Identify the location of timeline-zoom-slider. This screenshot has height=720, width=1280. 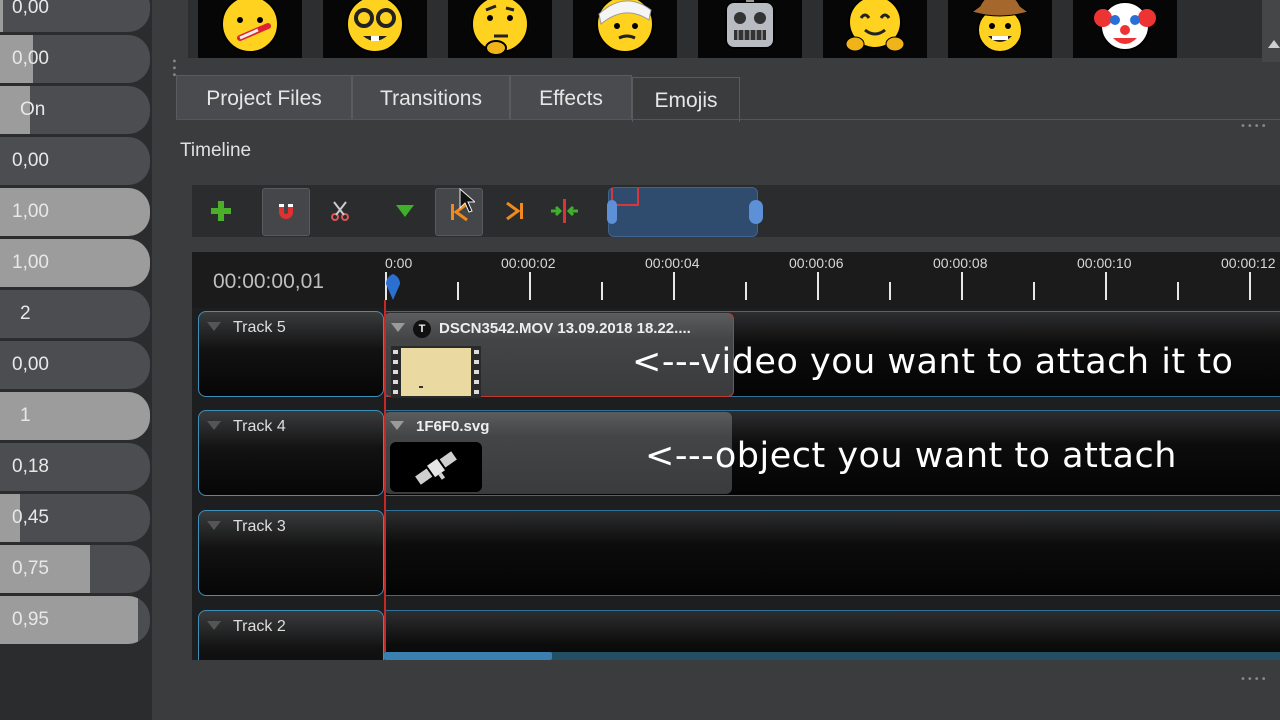
(685, 212).